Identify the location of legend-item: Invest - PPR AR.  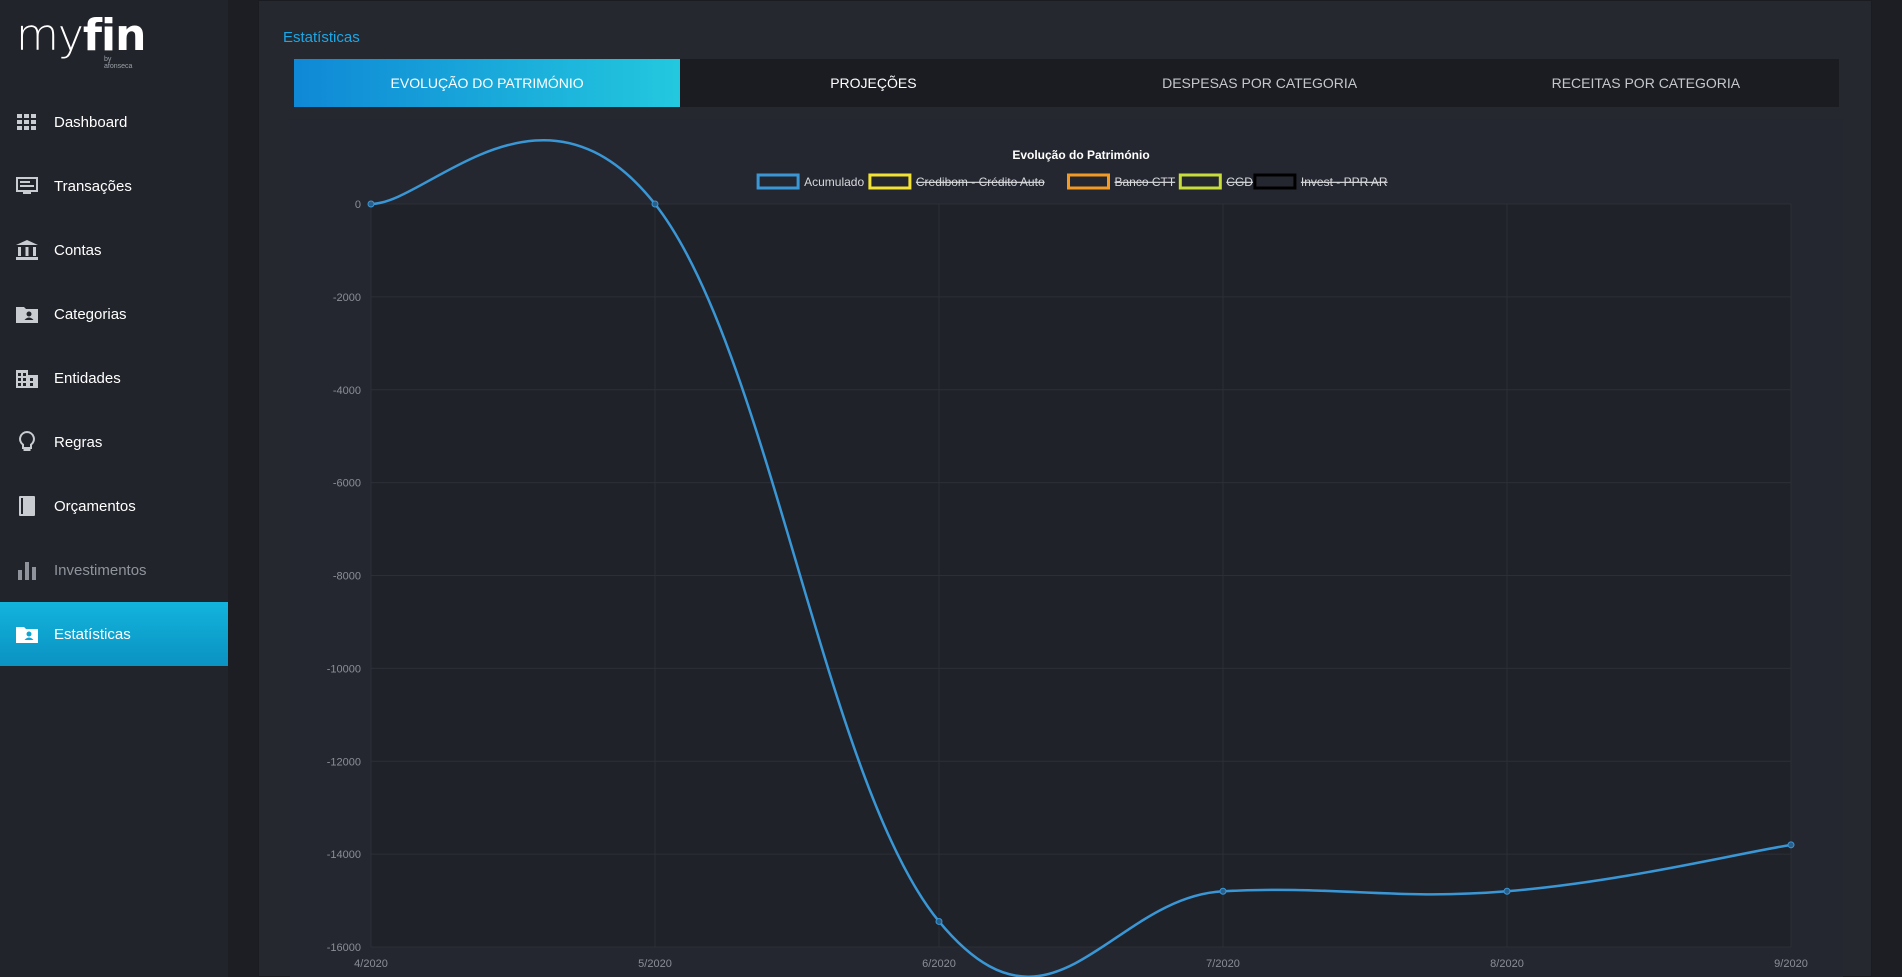
(1320, 181).